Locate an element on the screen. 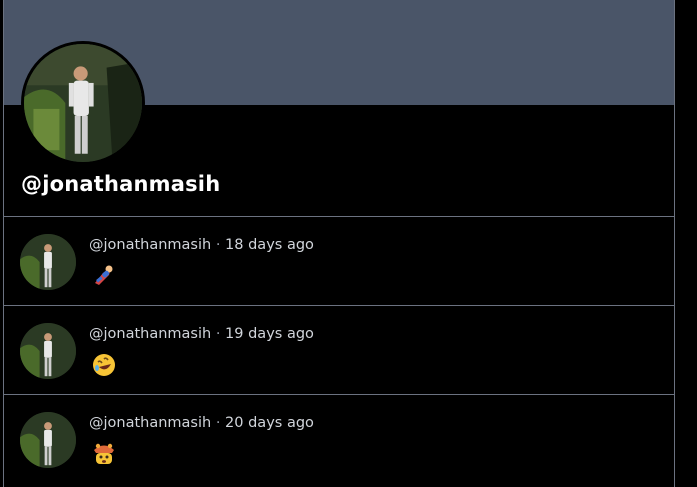 The height and width of the screenshot is (487, 697). rofl-icon is located at coordinates (104, 365).